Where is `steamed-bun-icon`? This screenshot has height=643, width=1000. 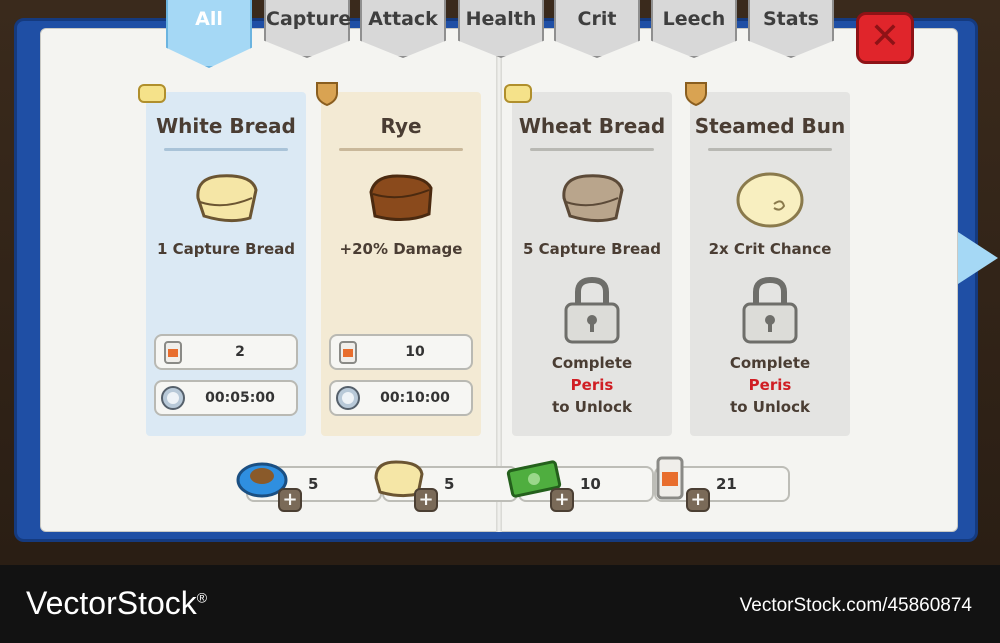
steamed-bun-icon is located at coordinates (770, 200).